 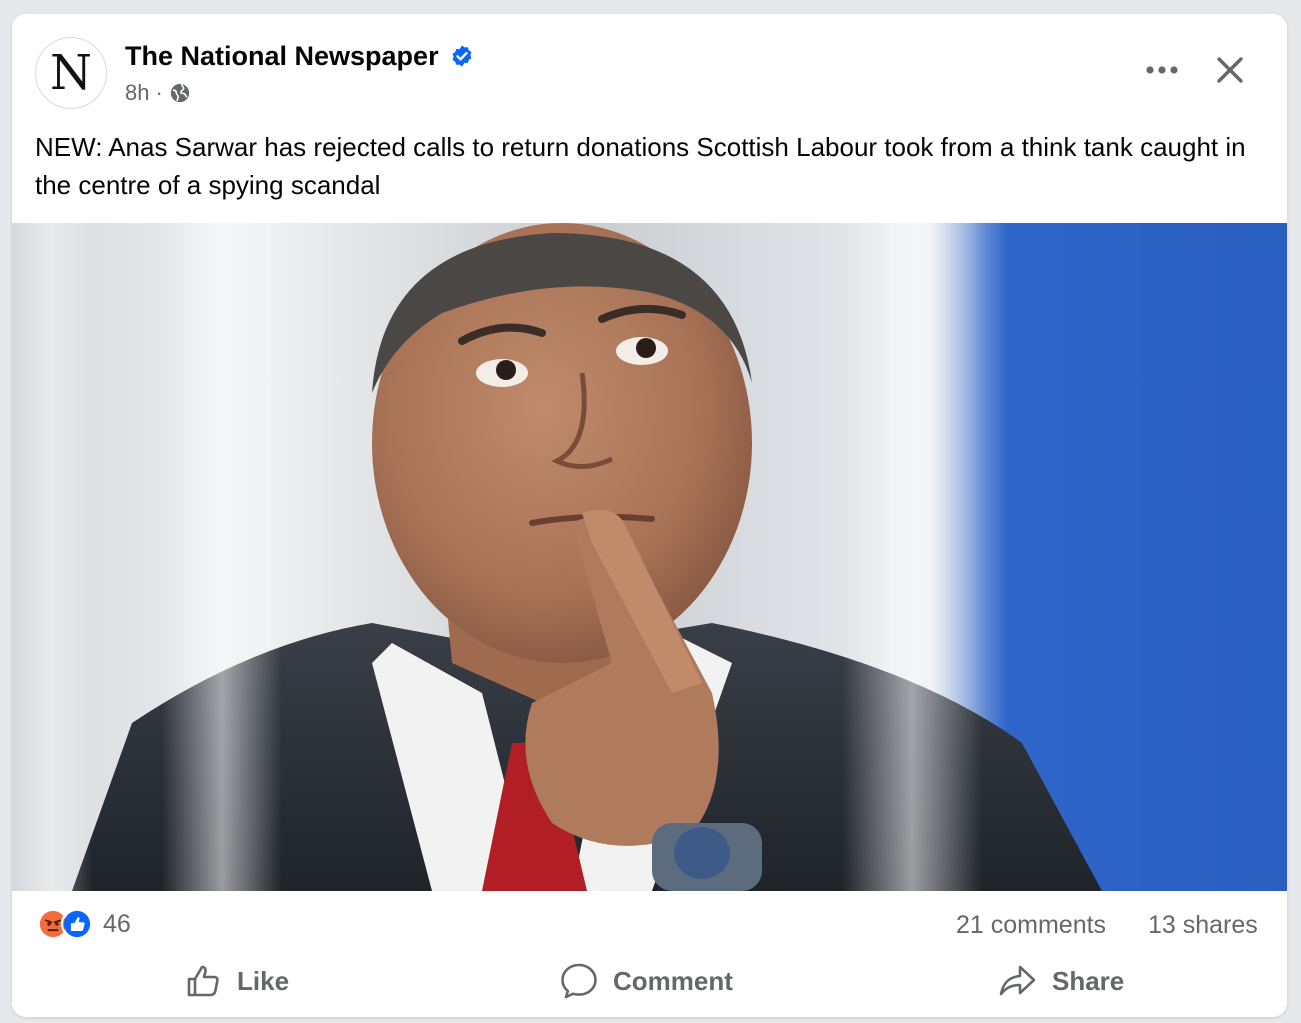 I want to click on close-icon, so click(x=1230, y=70).